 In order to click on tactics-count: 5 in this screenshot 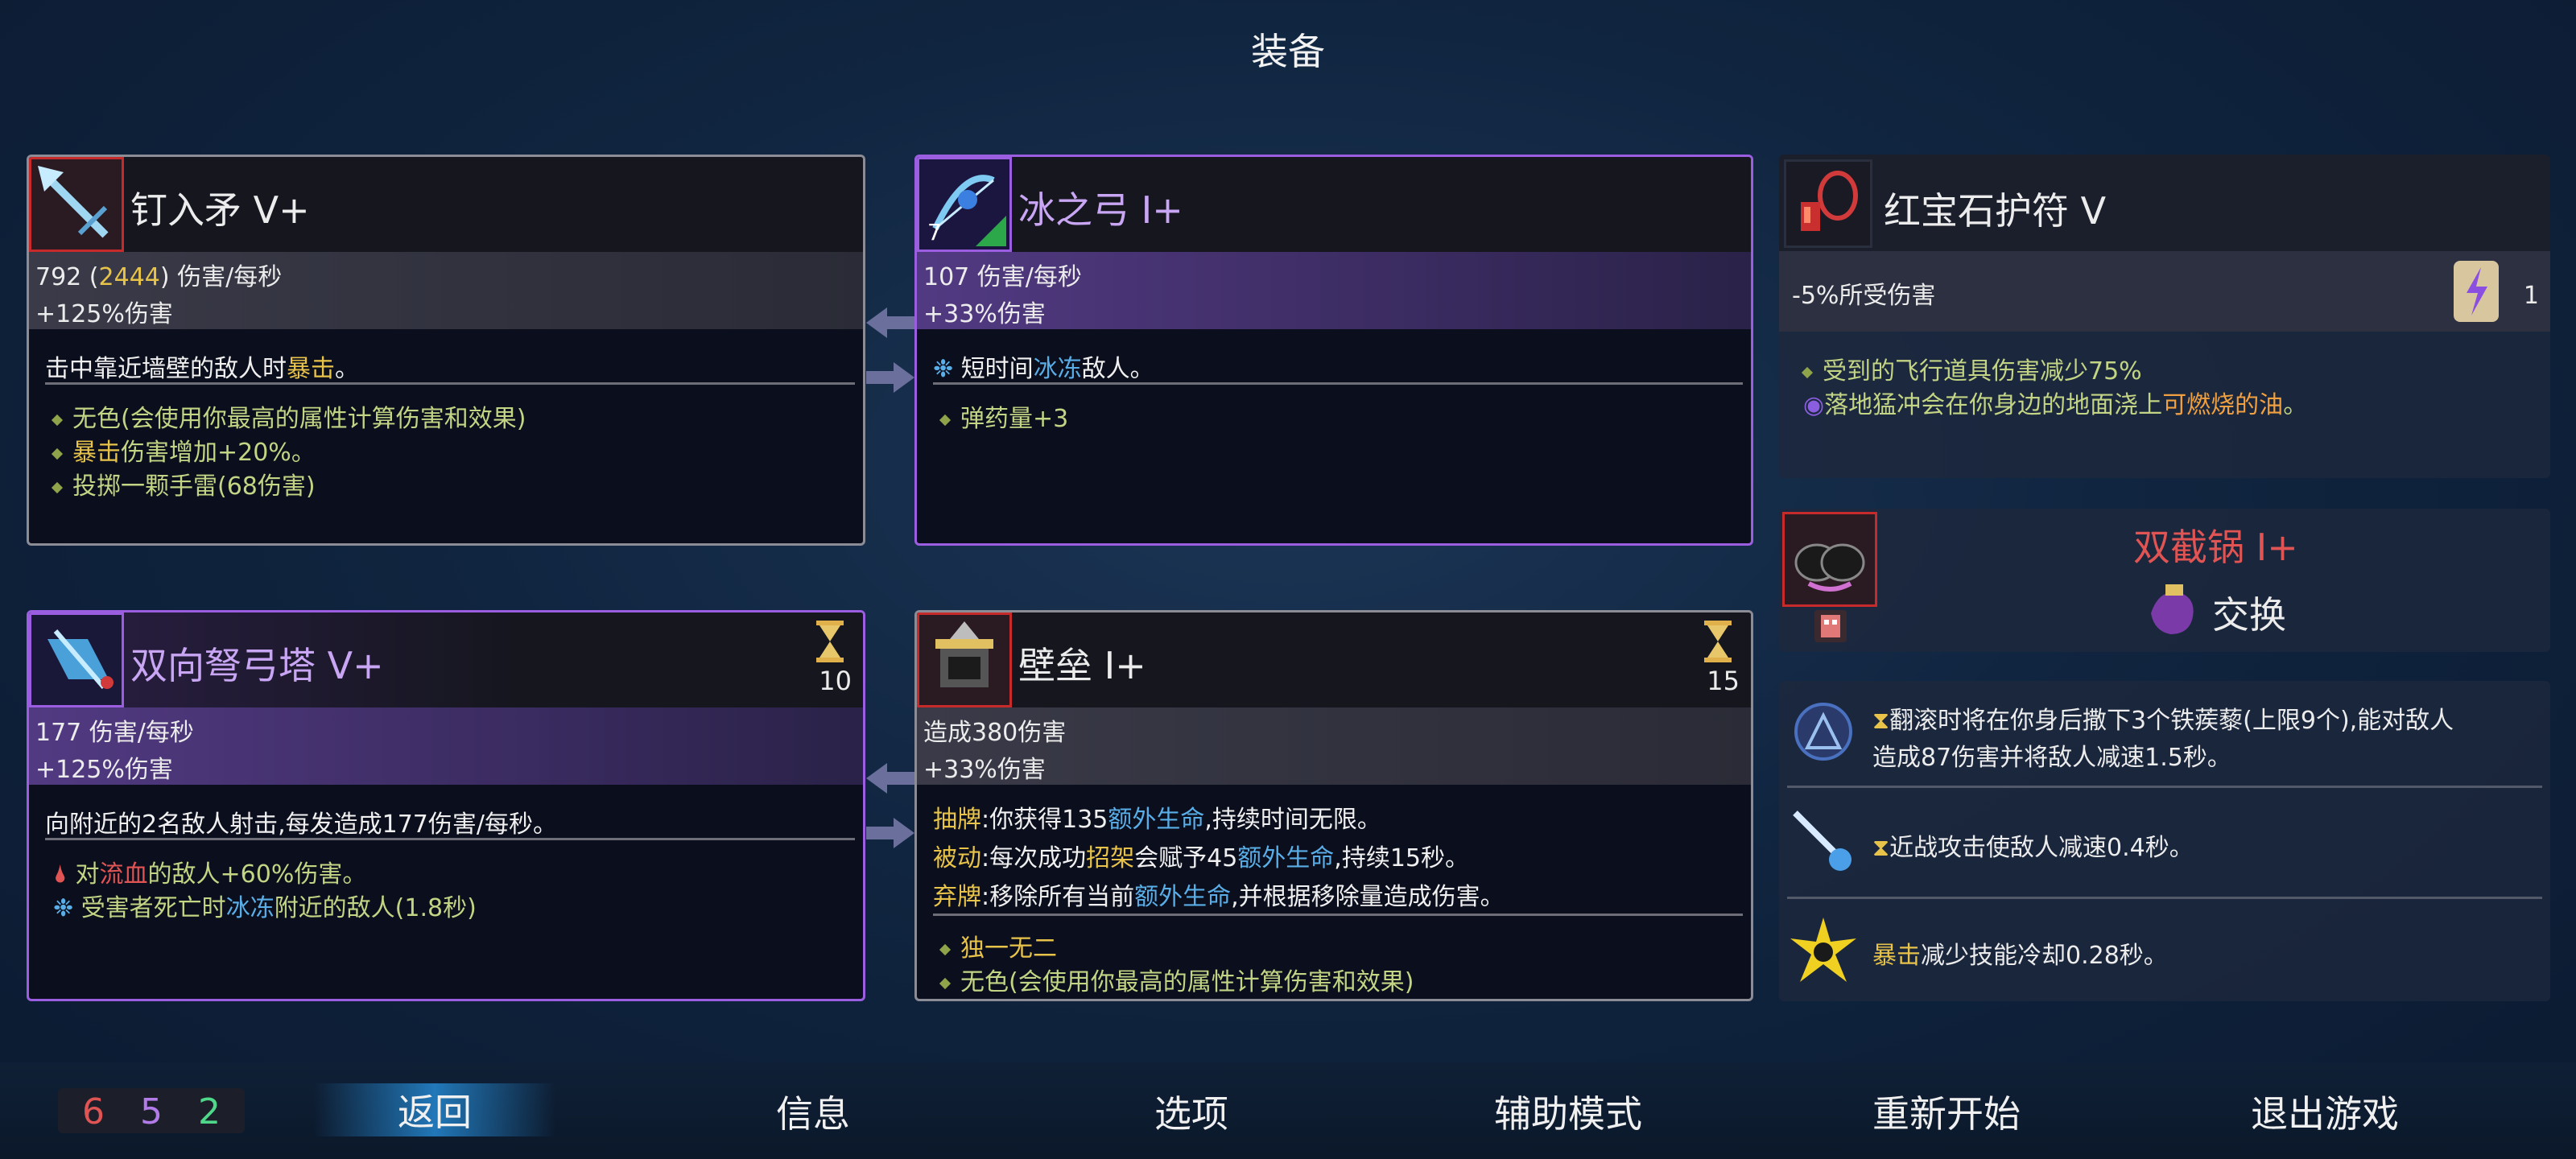, I will do `click(151, 1111)`.